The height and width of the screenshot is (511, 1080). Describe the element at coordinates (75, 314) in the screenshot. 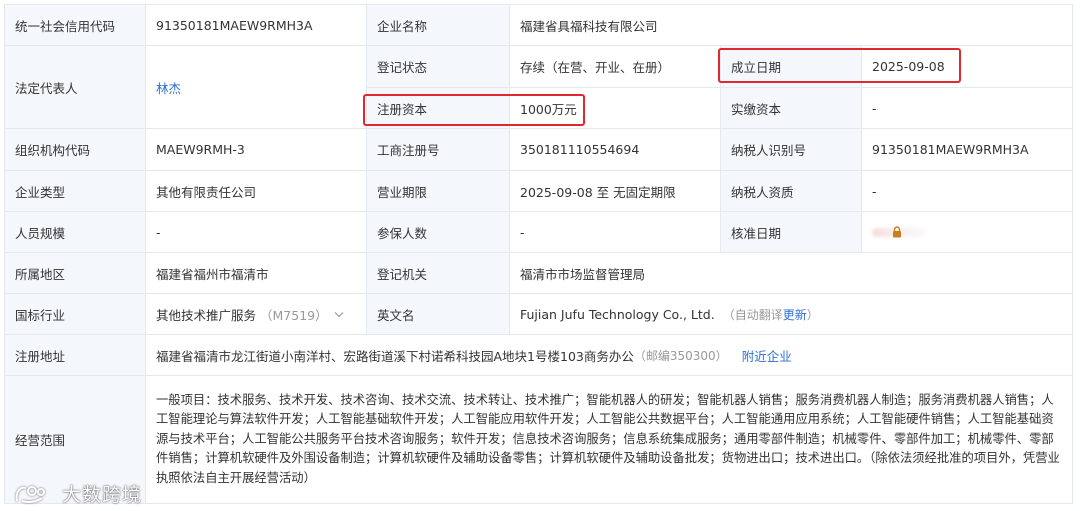

I see `industry-label: 国标行业` at that location.